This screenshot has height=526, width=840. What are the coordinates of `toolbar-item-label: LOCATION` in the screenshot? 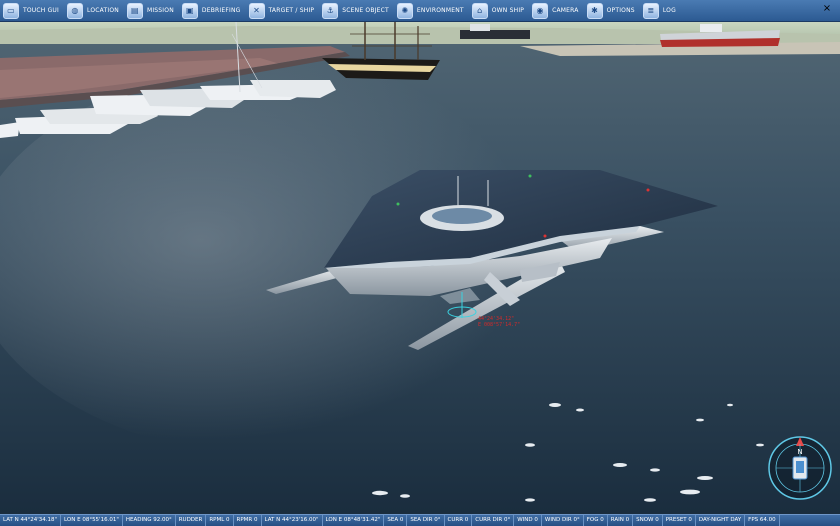 It's located at (103, 10).